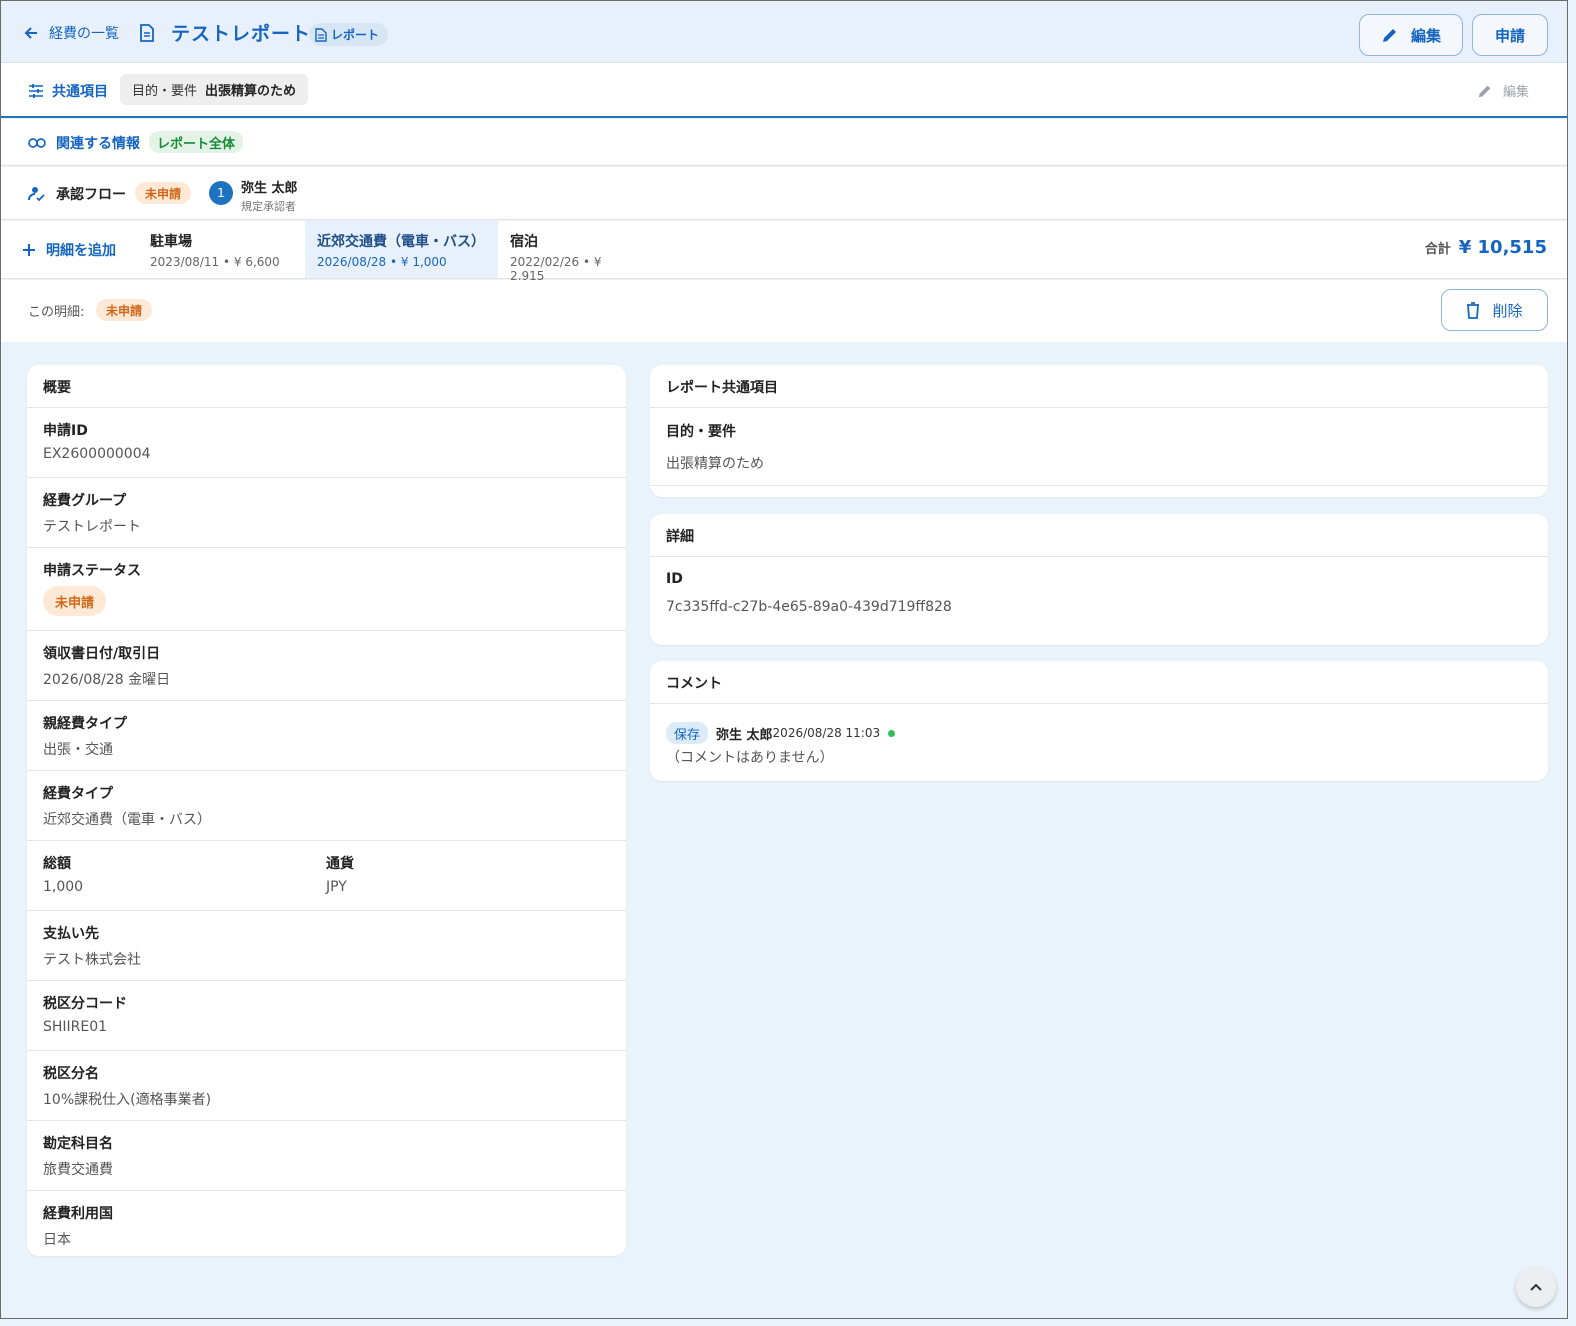  I want to click on related-info-link: 関連する情報, so click(84, 143).